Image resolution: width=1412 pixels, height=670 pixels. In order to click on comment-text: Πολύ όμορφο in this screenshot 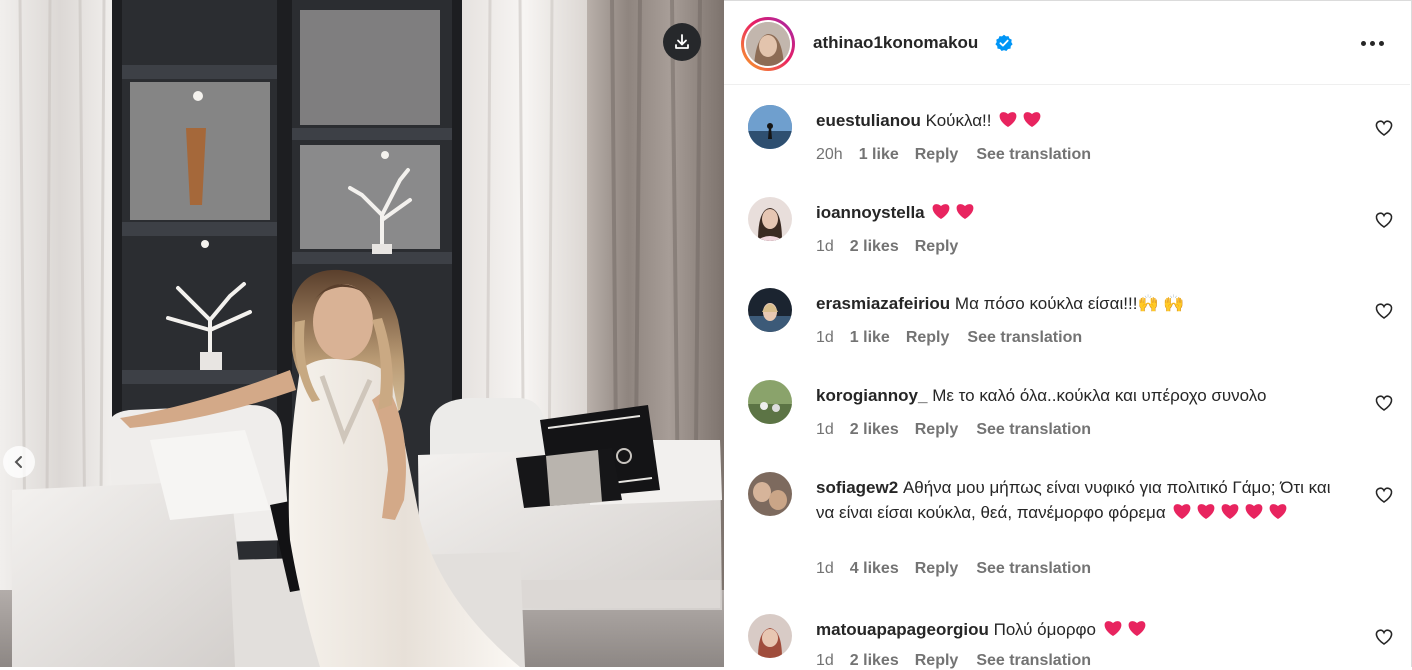, I will do `click(1044, 629)`.